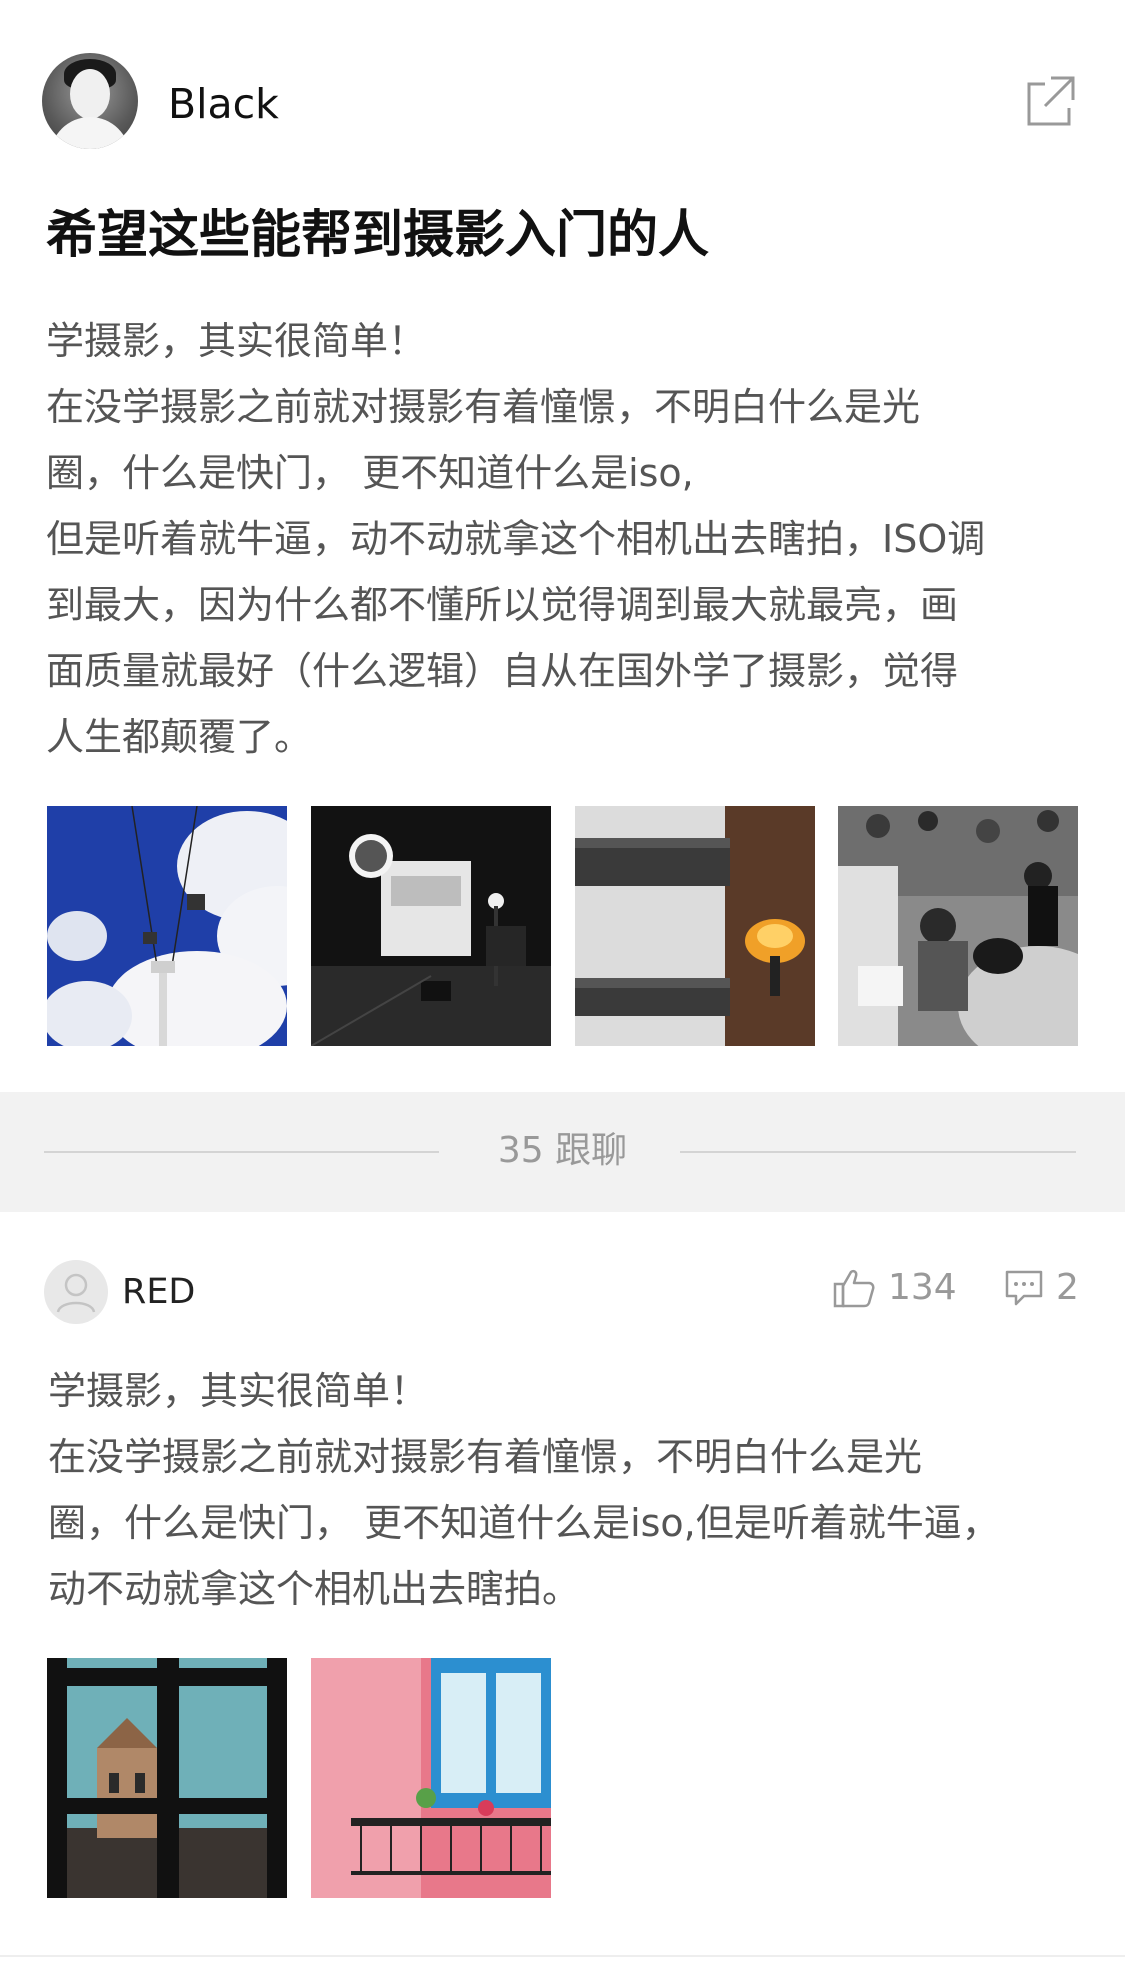 The image size is (1125, 1965). What do you see at coordinates (238, 1391) in the screenshot?
I see `reply-body-line: 学摄影，其实很简单！` at bounding box center [238, 1391].